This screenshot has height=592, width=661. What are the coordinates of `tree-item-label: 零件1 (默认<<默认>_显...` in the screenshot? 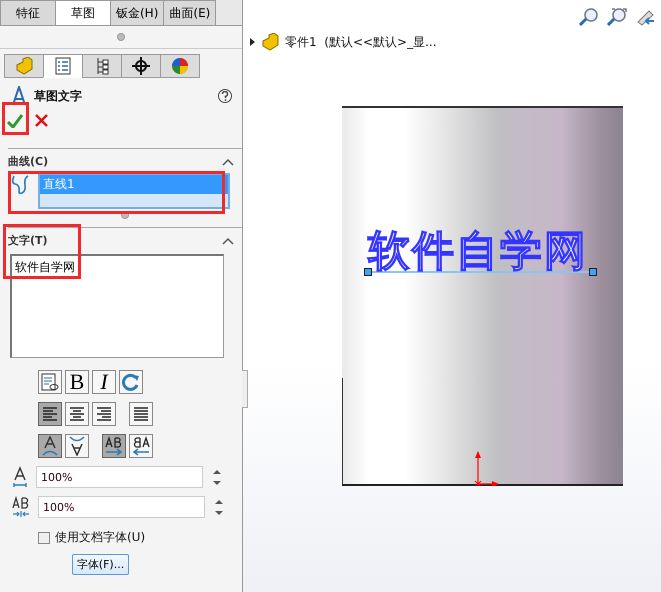 It's located at (361, 42).